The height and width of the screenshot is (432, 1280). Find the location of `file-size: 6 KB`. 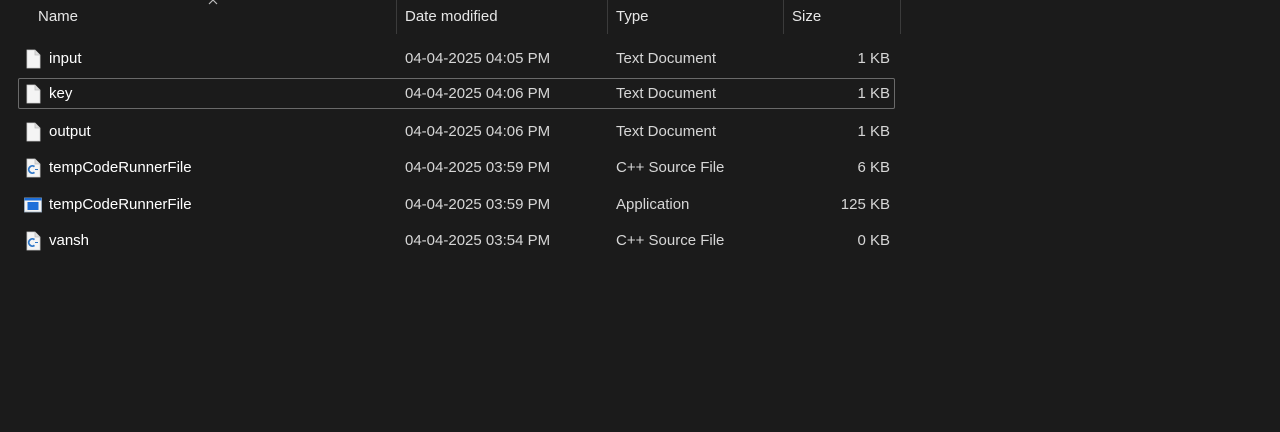

file-size: 6 KB is located at coordinates (873, 167).